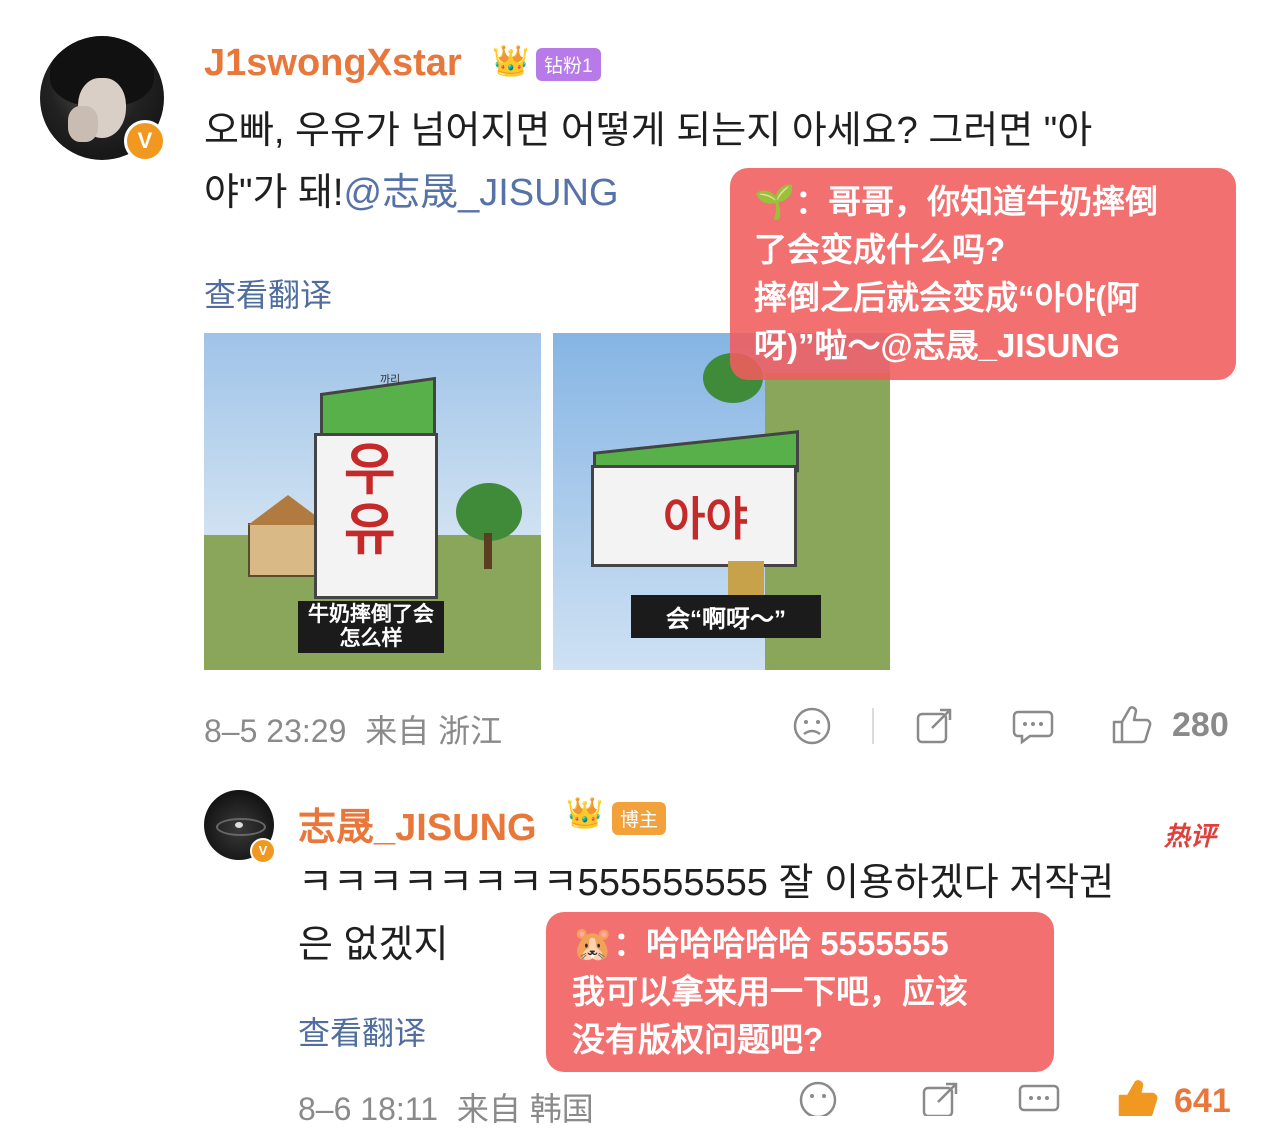  Describe the element at coordinates (353, 729) in the screenshot. I see `post-time: 8–5 23:29 来自 浙江` at that location.